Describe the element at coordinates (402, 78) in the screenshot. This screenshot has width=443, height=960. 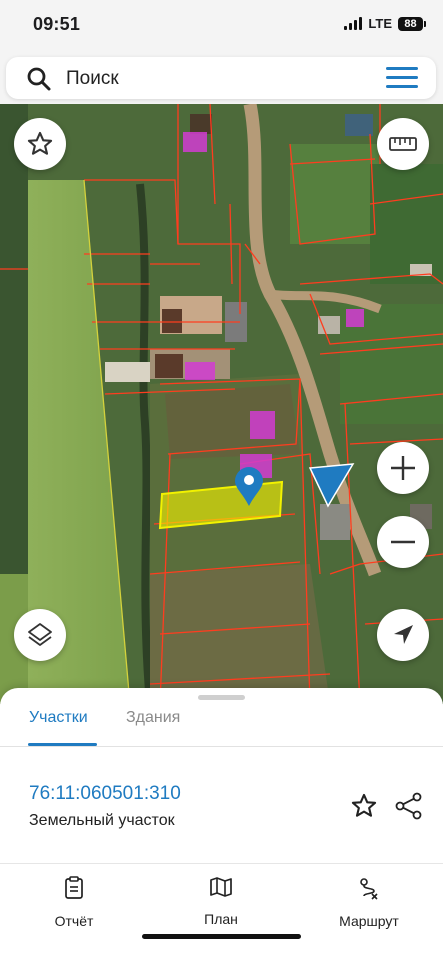
I see `hamburger-menu-icon` at that location.